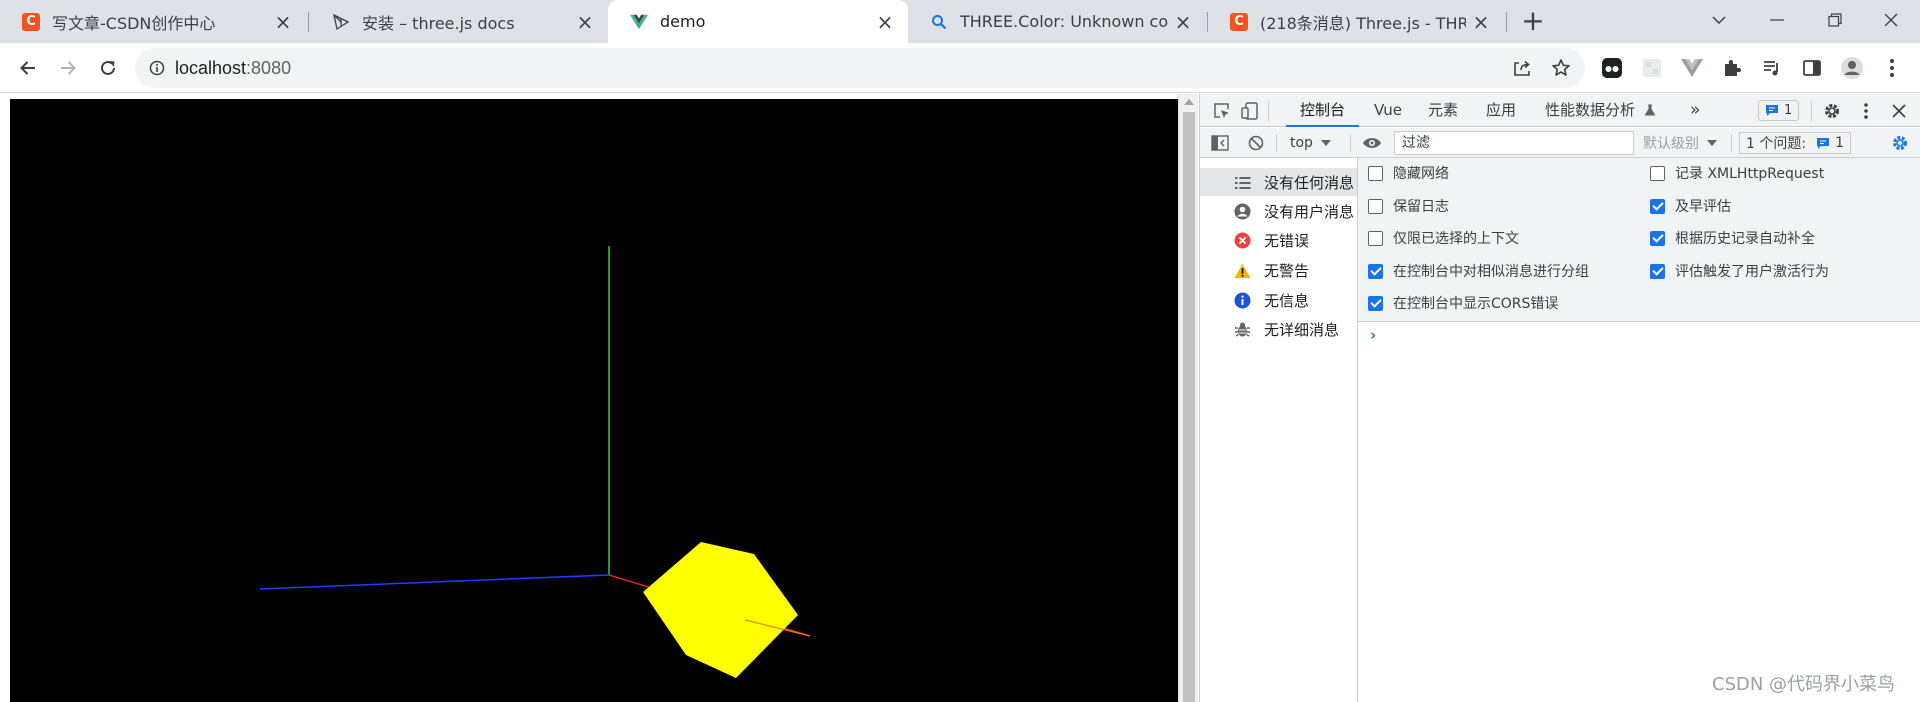  I want to click on user-activation-eval-option: 评估触发了用户激活行为, so click(1739, 271).